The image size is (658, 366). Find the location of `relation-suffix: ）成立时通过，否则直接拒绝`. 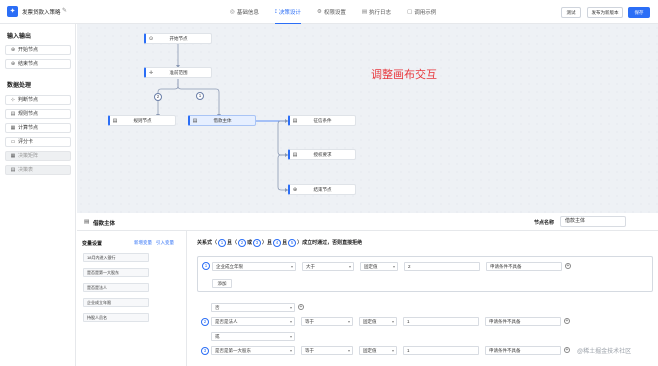

relation-suffix: ）成立时通过，否则直接拒绝 is located at coordinates (330, 243).